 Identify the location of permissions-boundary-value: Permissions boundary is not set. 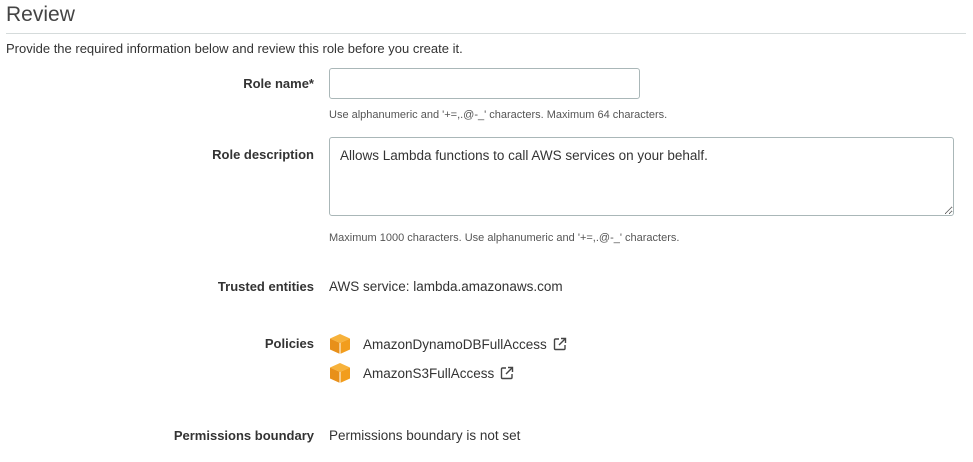
(425, 435).